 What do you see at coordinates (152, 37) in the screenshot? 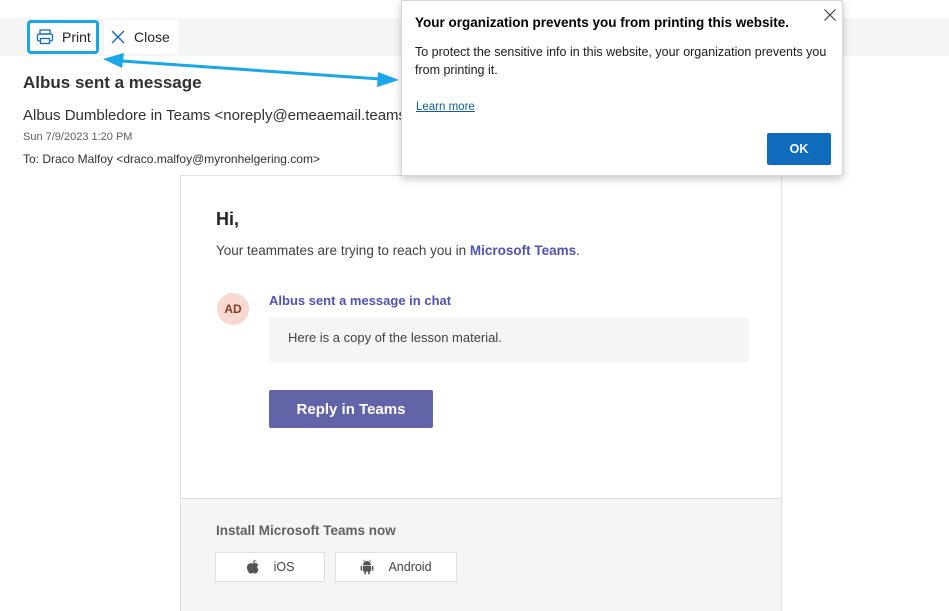
I see `close-label: Close` at bounding box center [152, 37].